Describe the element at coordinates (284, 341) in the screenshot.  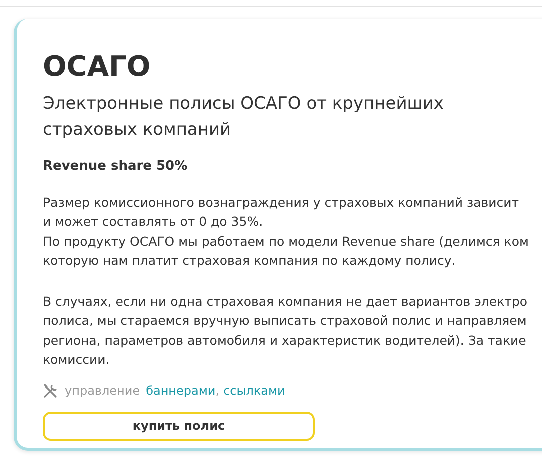
I see `description-line: региона, параметров автомобиля и характеристик водителей). За такие` at that location.